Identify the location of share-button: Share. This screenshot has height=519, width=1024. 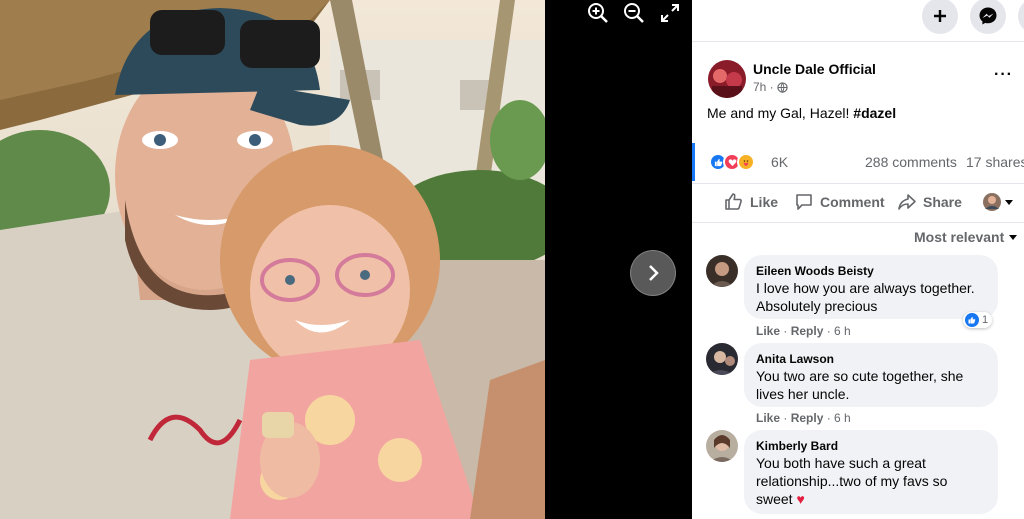
(929, 202).